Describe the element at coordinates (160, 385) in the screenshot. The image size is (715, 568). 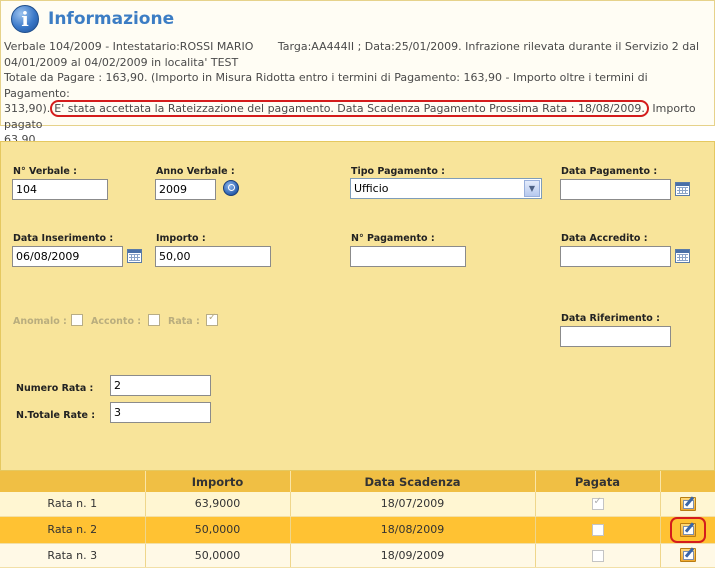
I see `numero-rata-input: 2` at that location.